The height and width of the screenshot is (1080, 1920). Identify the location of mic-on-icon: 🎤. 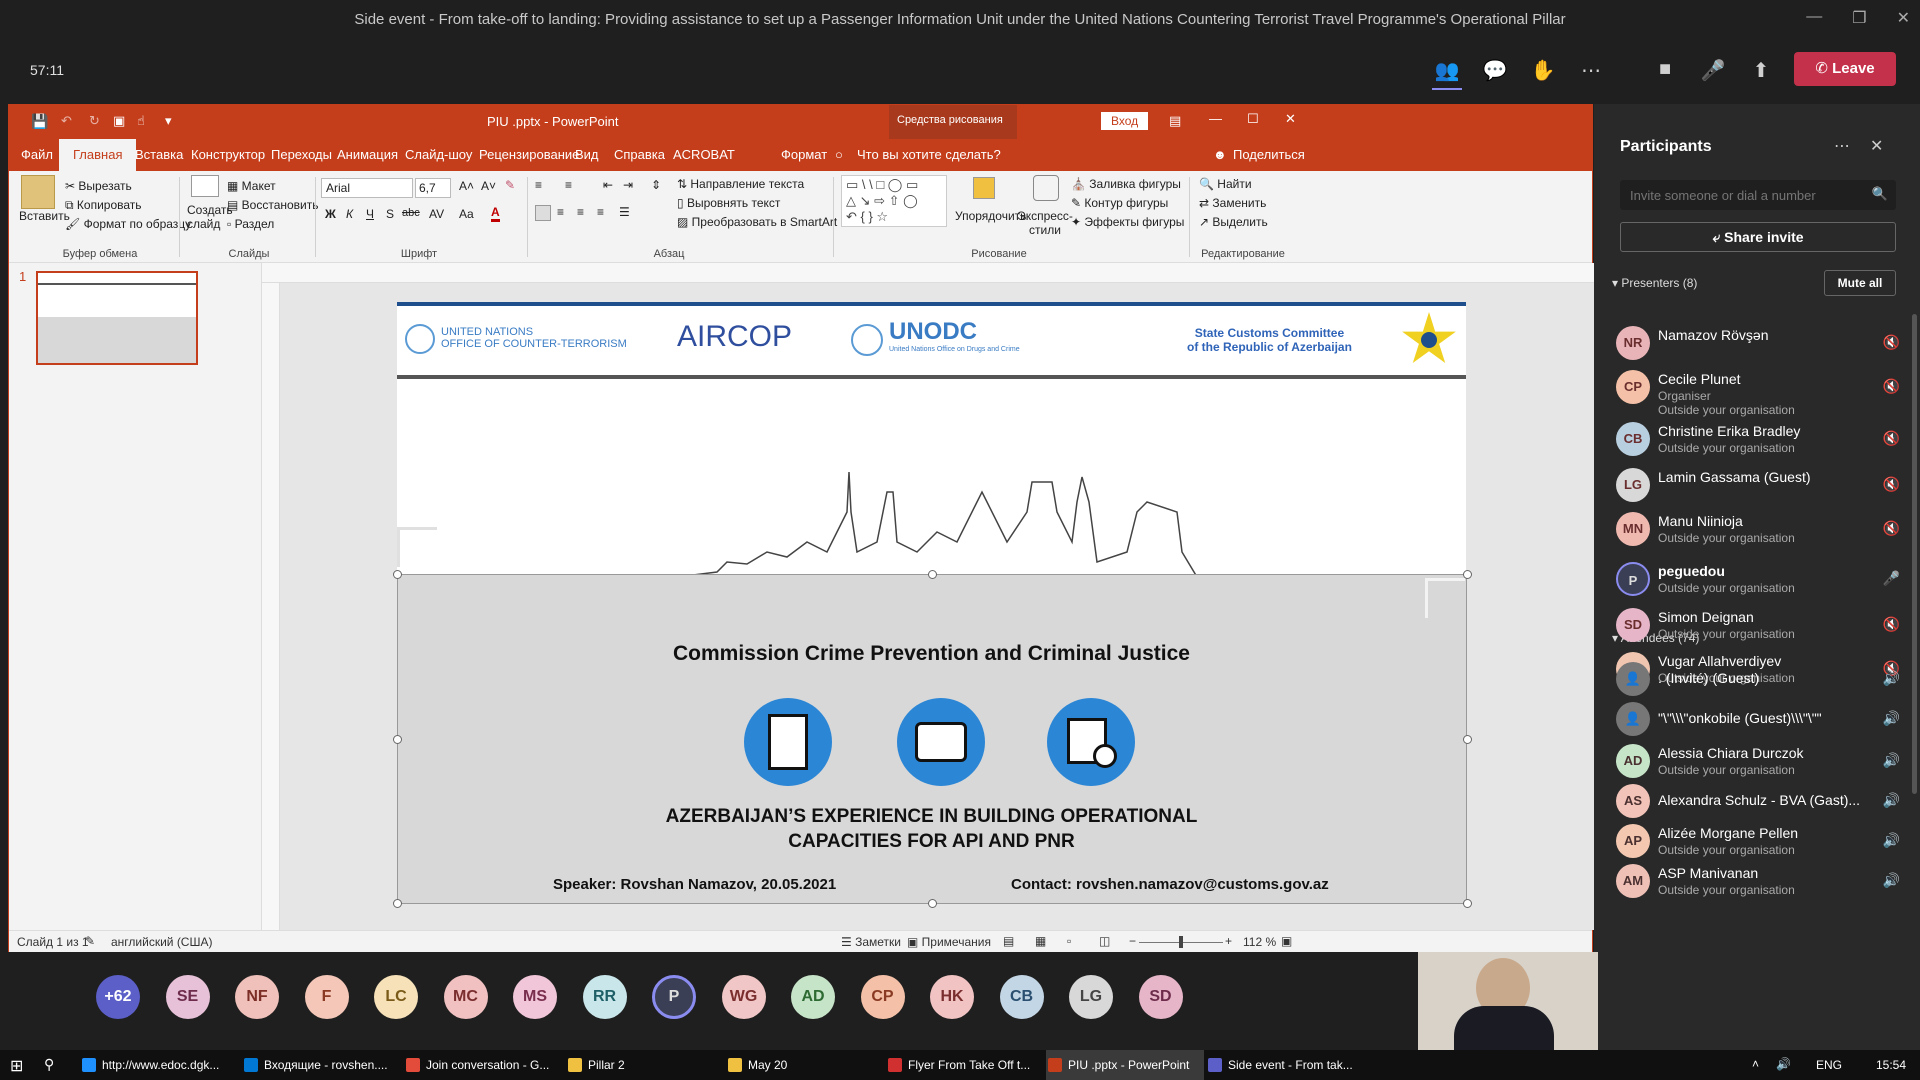
(1891, 578).